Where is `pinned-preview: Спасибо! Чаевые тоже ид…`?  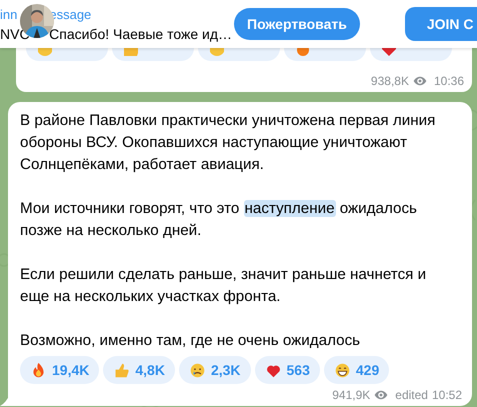 pinned-preview: Спасибо! Чаевые тоже ид… is located at coordinates (140, 34).